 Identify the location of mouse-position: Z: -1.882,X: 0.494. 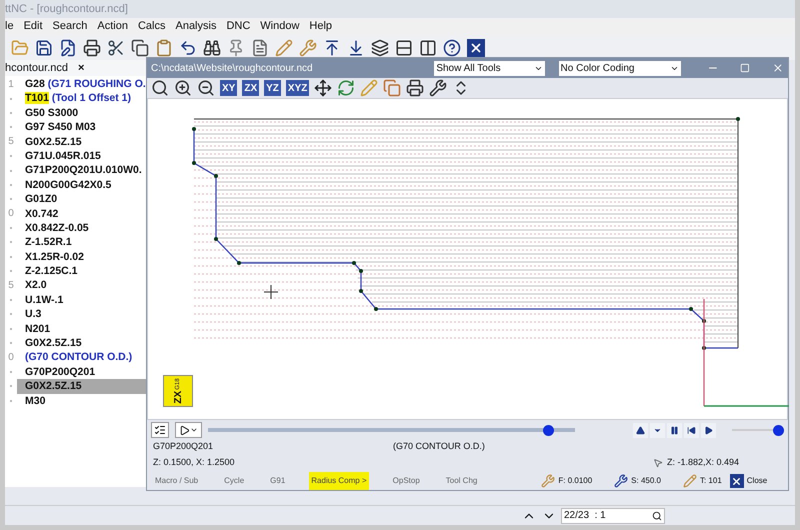
(703, 463).